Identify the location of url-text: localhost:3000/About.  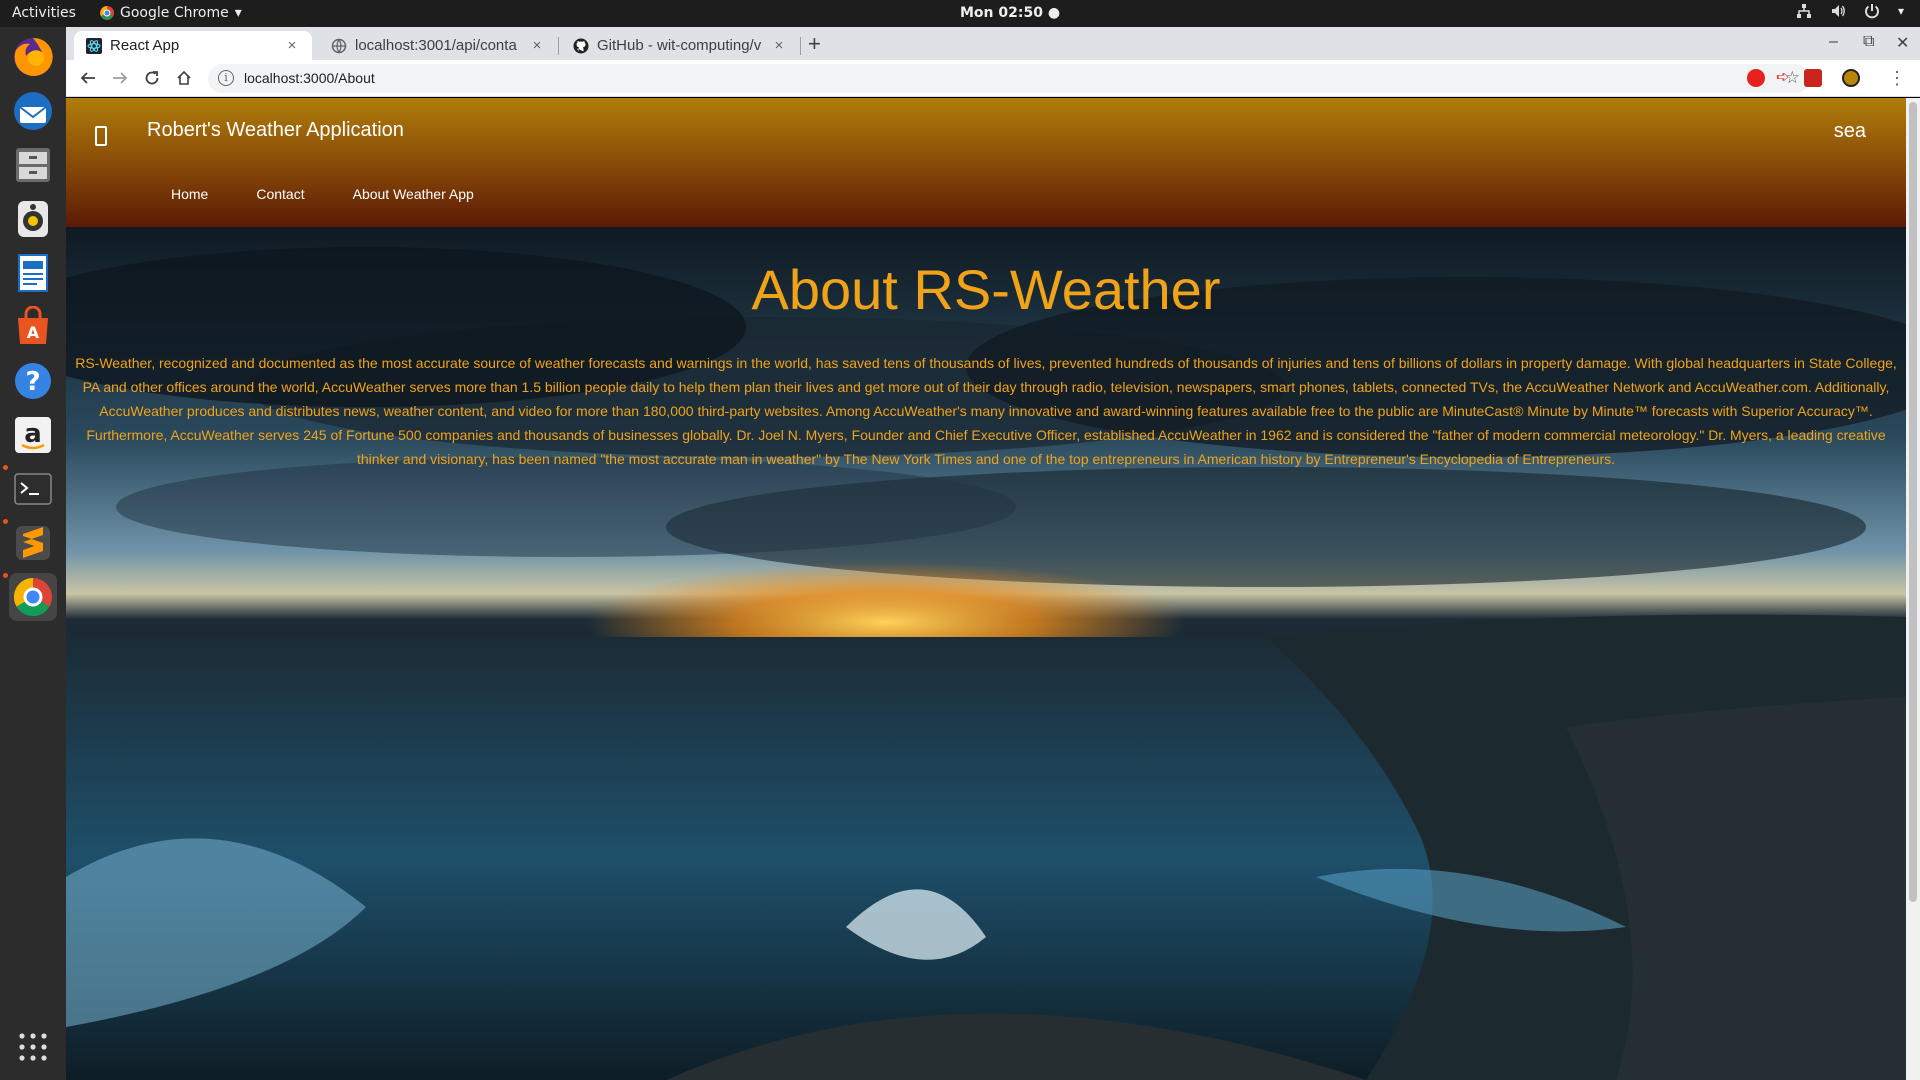
(309, 78).